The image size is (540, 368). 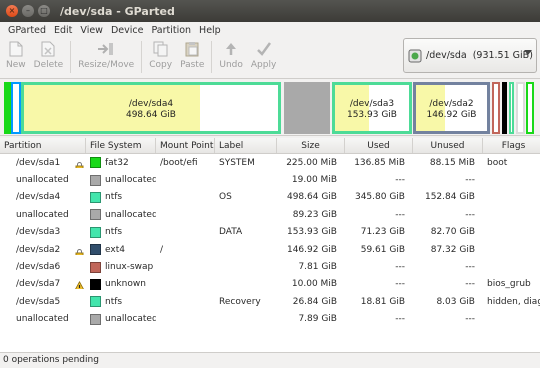 What do you see at coordinates (16, 54) in the screenshot?
I see `new-button: New` at bounding box center [16, 54].